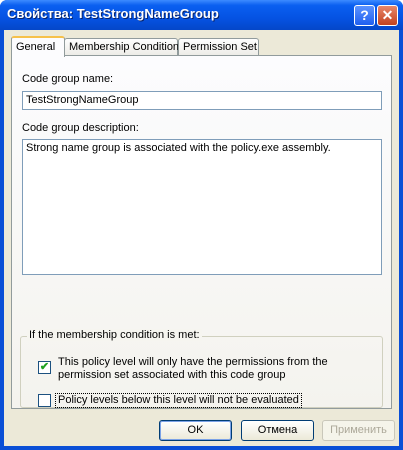  I want to click on window-title: Свойства: TestStrongNameGroup, so click(113, 13).